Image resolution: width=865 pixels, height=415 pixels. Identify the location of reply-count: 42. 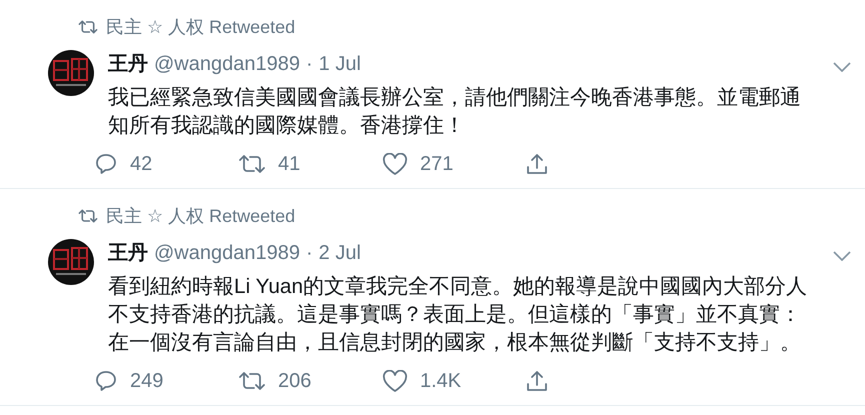
(141, 164).